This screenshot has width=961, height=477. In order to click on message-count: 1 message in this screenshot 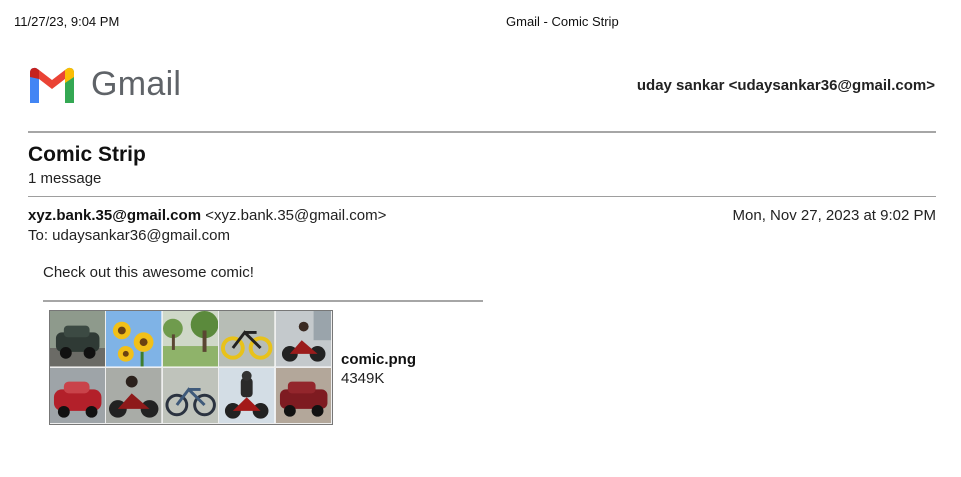, I will do `click(65, 178)`.